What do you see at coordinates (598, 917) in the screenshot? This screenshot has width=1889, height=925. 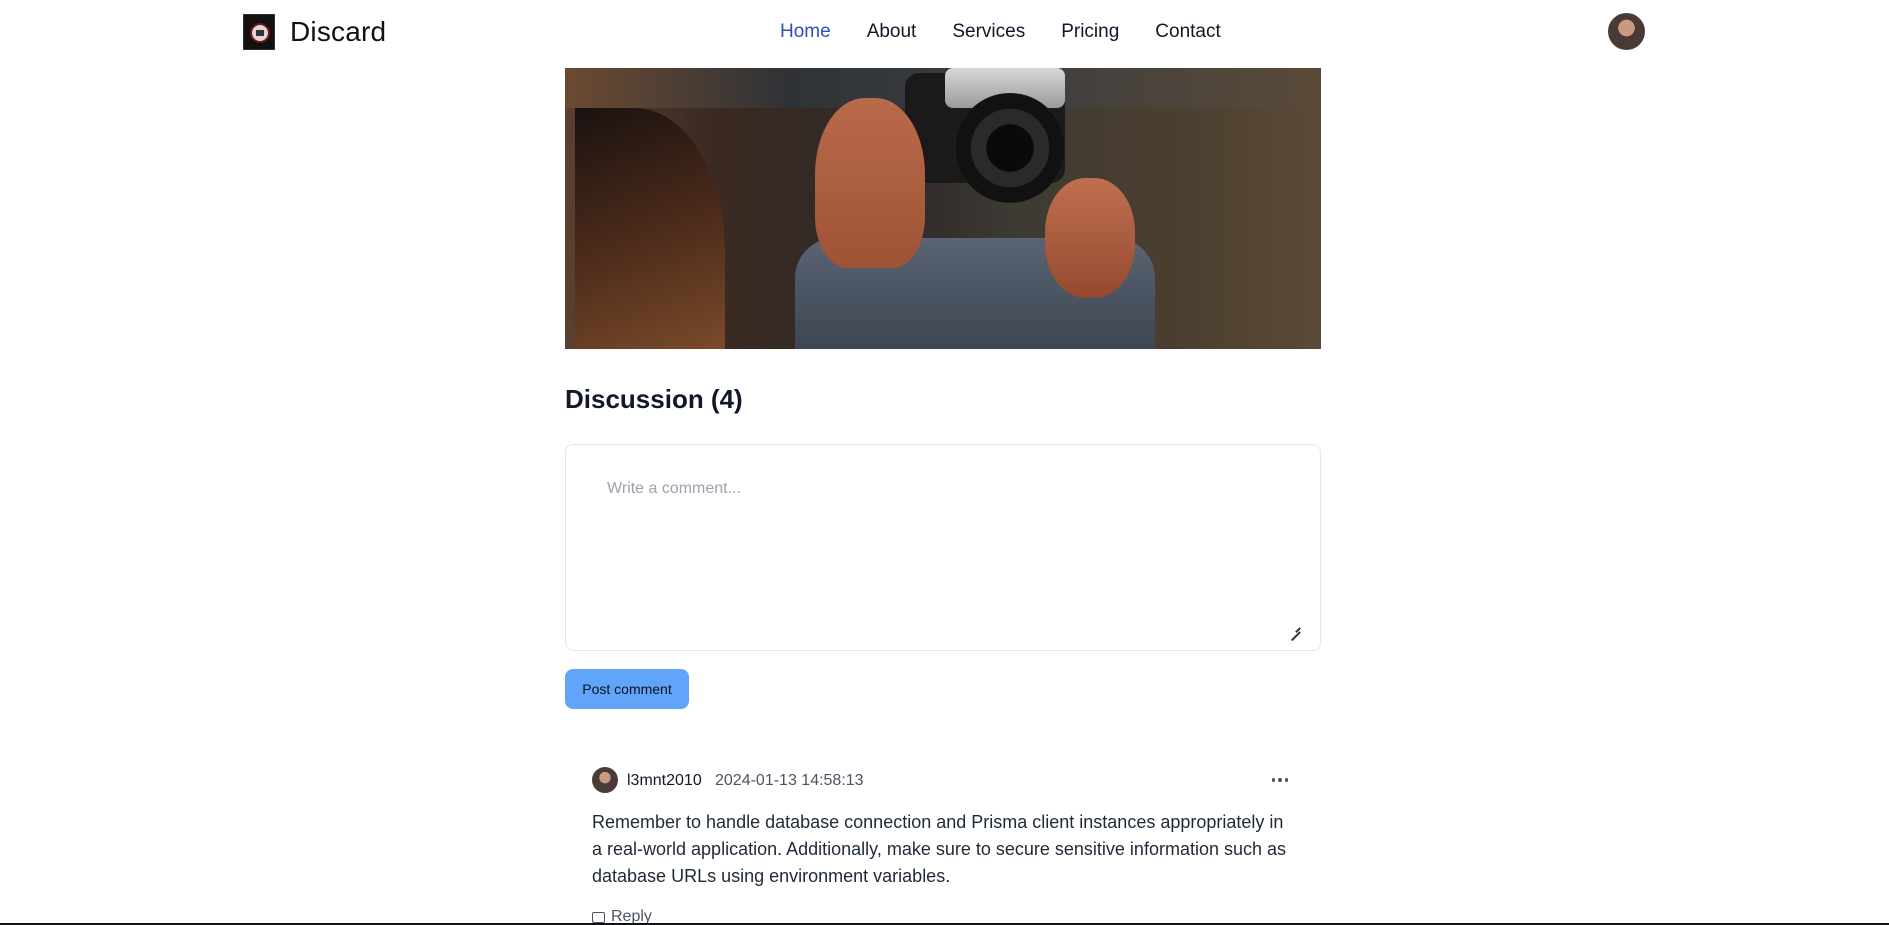 I see `reply-icon` at bounding box center [598, 917].